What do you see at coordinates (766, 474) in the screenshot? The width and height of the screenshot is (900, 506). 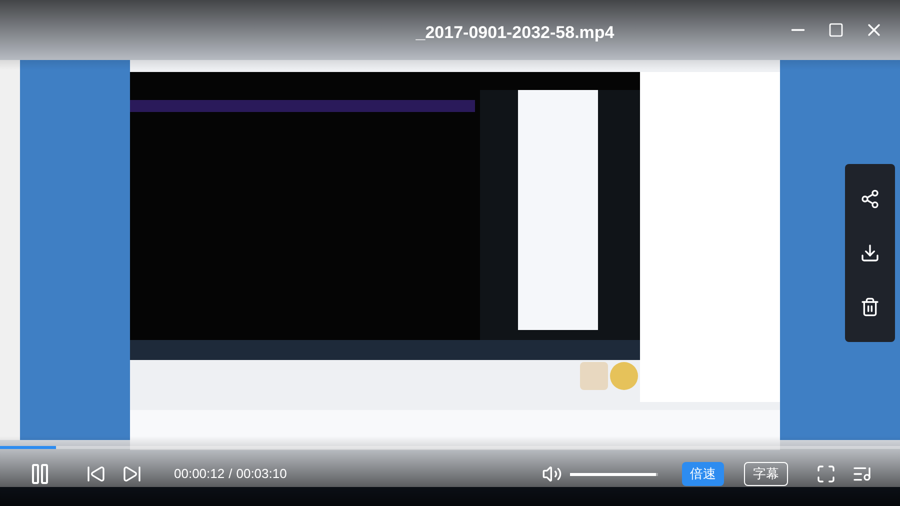 I see `subtitle-button: 字幕` at bounding box center [766, 474].